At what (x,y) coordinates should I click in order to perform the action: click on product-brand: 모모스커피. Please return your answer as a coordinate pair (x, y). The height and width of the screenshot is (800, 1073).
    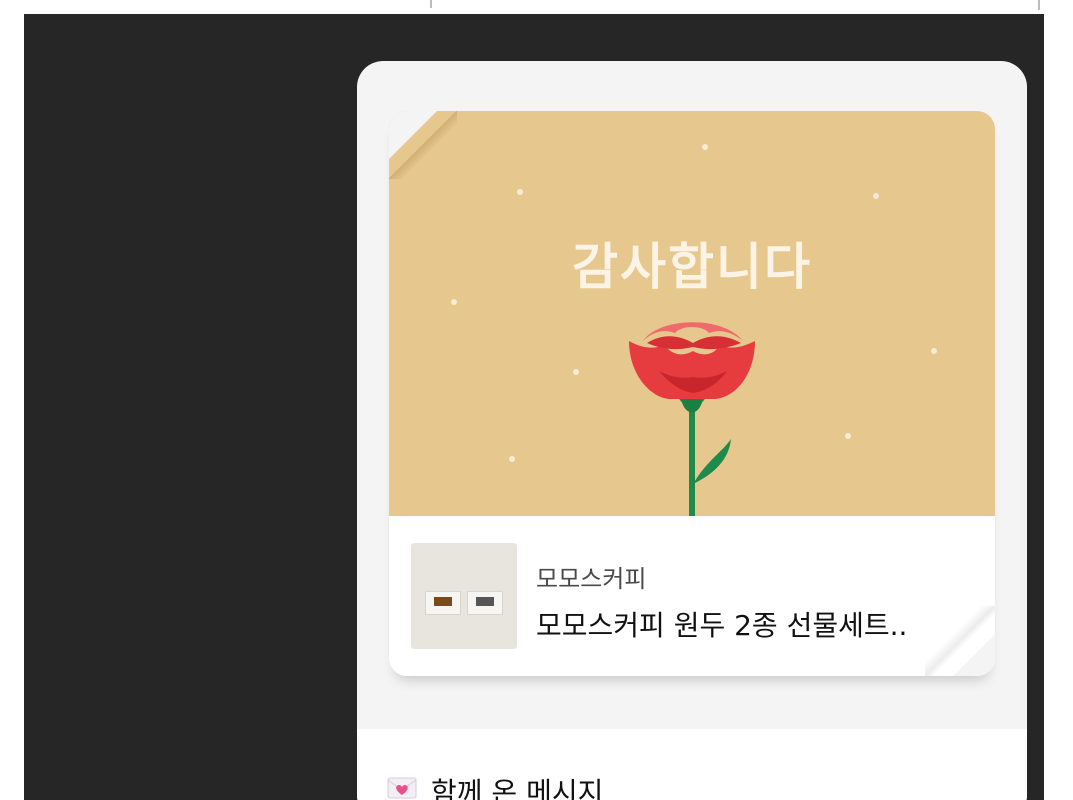
    Looking at the image, I should click on (591, 579).